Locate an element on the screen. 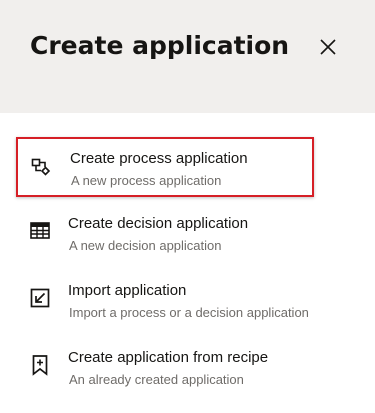 This screenshot has height=413, width=375. process-flow-icon is located at coordinates (41, 167).